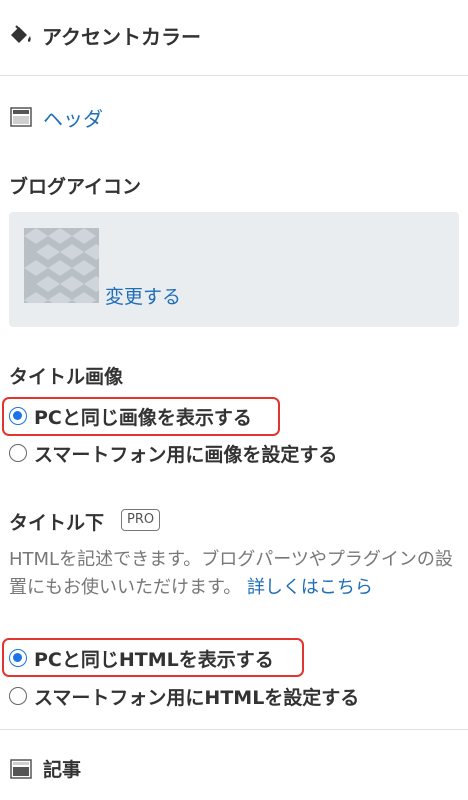  I want to click on accent-color-label: アクセントカラー, so click(121, 37).